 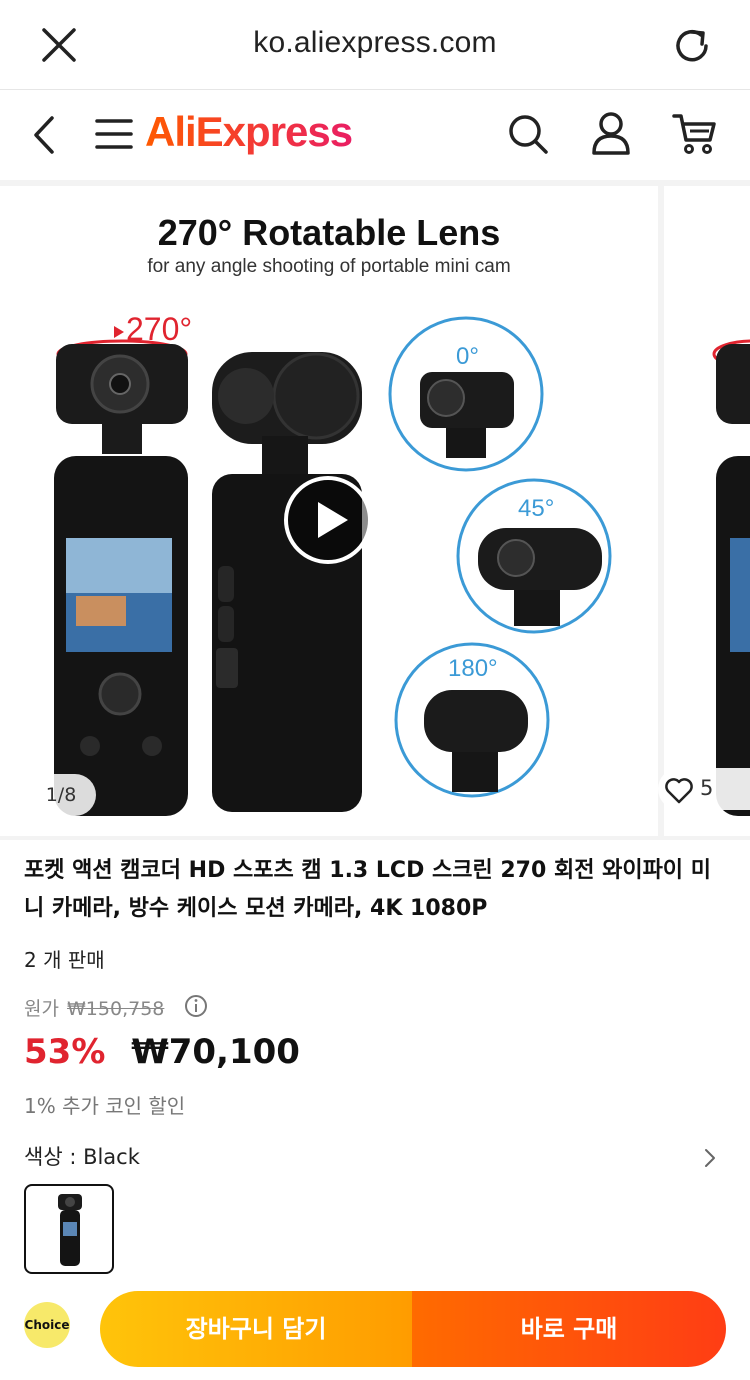 I want to click on discount-percent: 53%, so click(x=65, y=1052).